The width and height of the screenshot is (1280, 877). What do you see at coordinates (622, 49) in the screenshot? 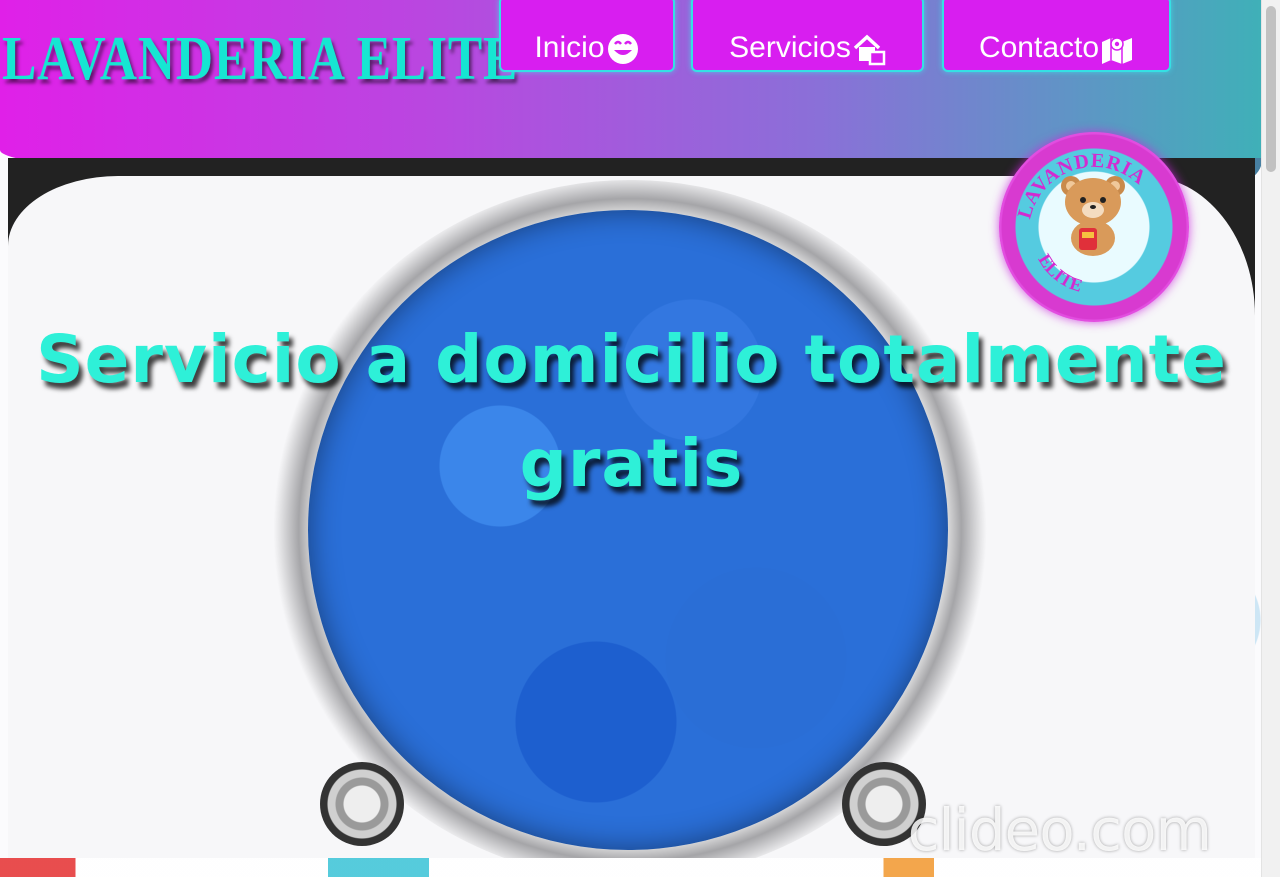
I see `smiley-icon` at bounding box center [622, 49].